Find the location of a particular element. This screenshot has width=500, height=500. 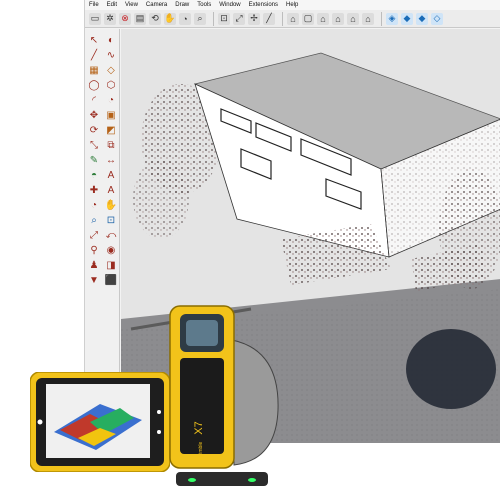

menu-draw: Draw is located at coordinates (182, 5).